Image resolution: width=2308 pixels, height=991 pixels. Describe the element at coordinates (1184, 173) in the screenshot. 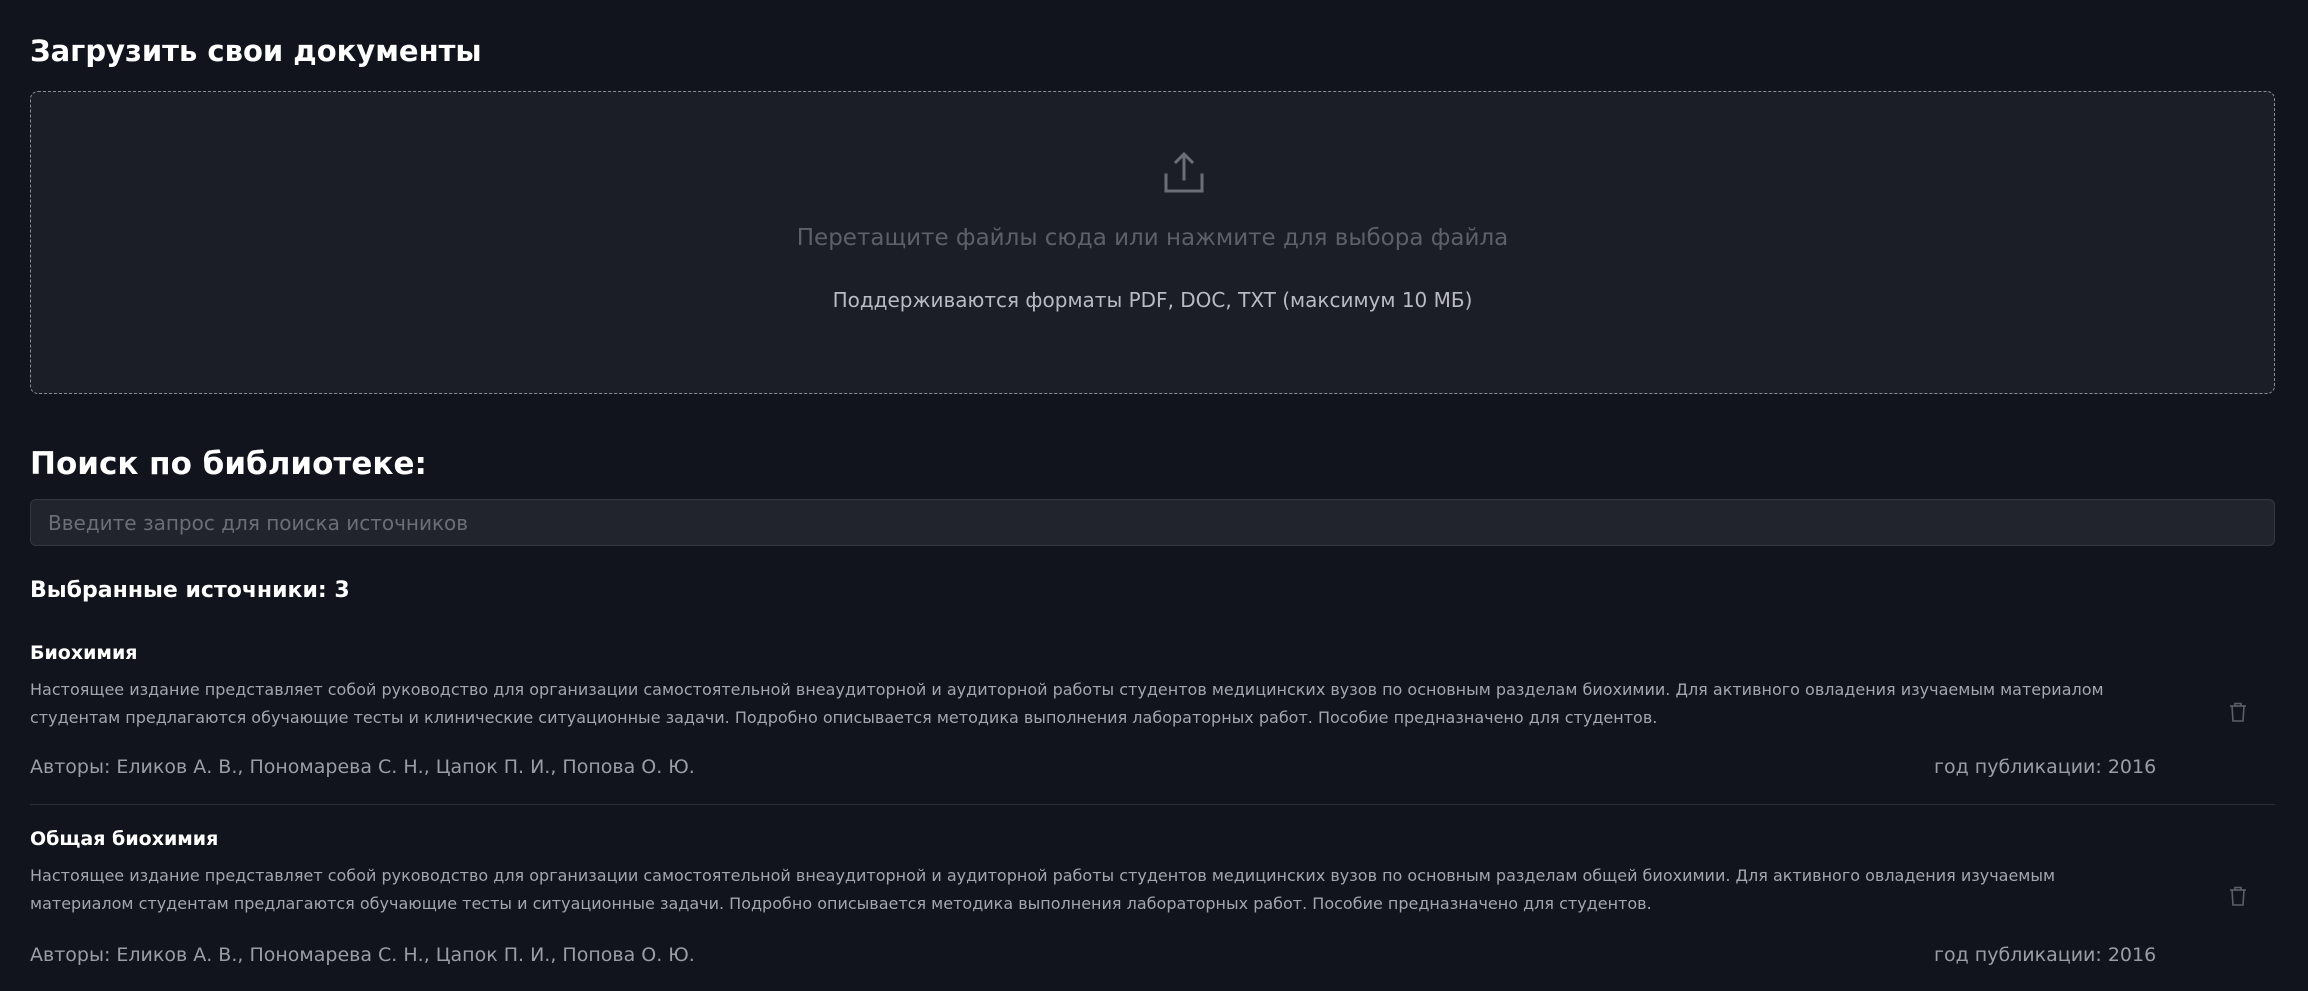

I see `upload-icon` at that location.